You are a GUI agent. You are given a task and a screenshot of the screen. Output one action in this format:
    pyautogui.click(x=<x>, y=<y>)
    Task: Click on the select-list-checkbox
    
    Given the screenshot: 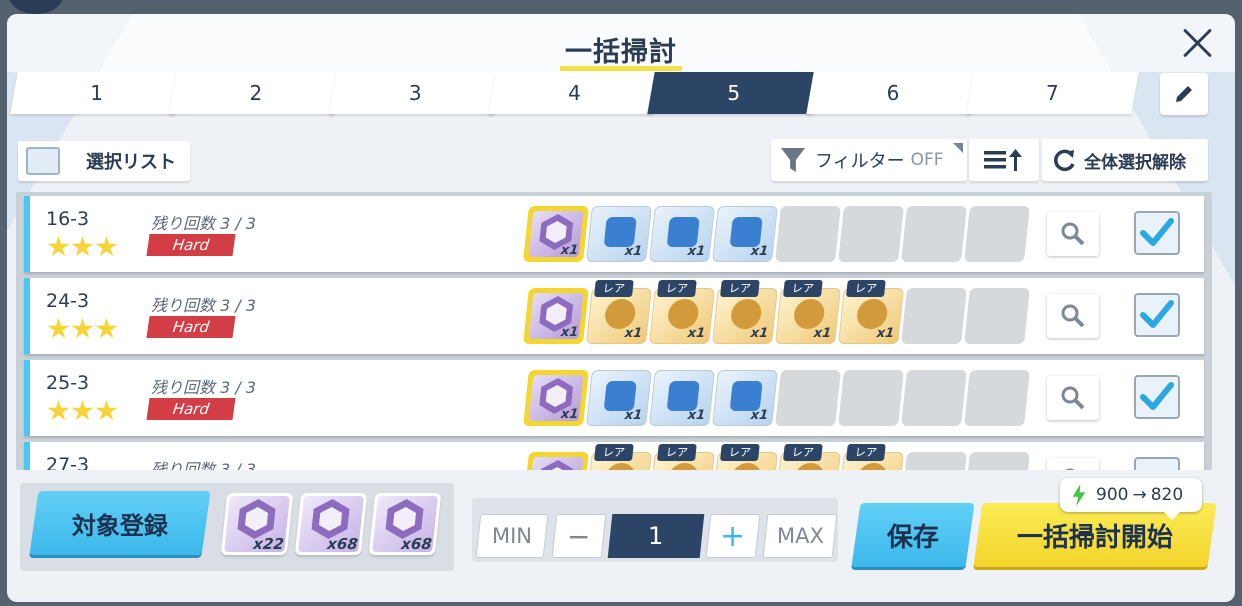 What is the action you would take?
    pyautogui.click(x=43, y=161)
    